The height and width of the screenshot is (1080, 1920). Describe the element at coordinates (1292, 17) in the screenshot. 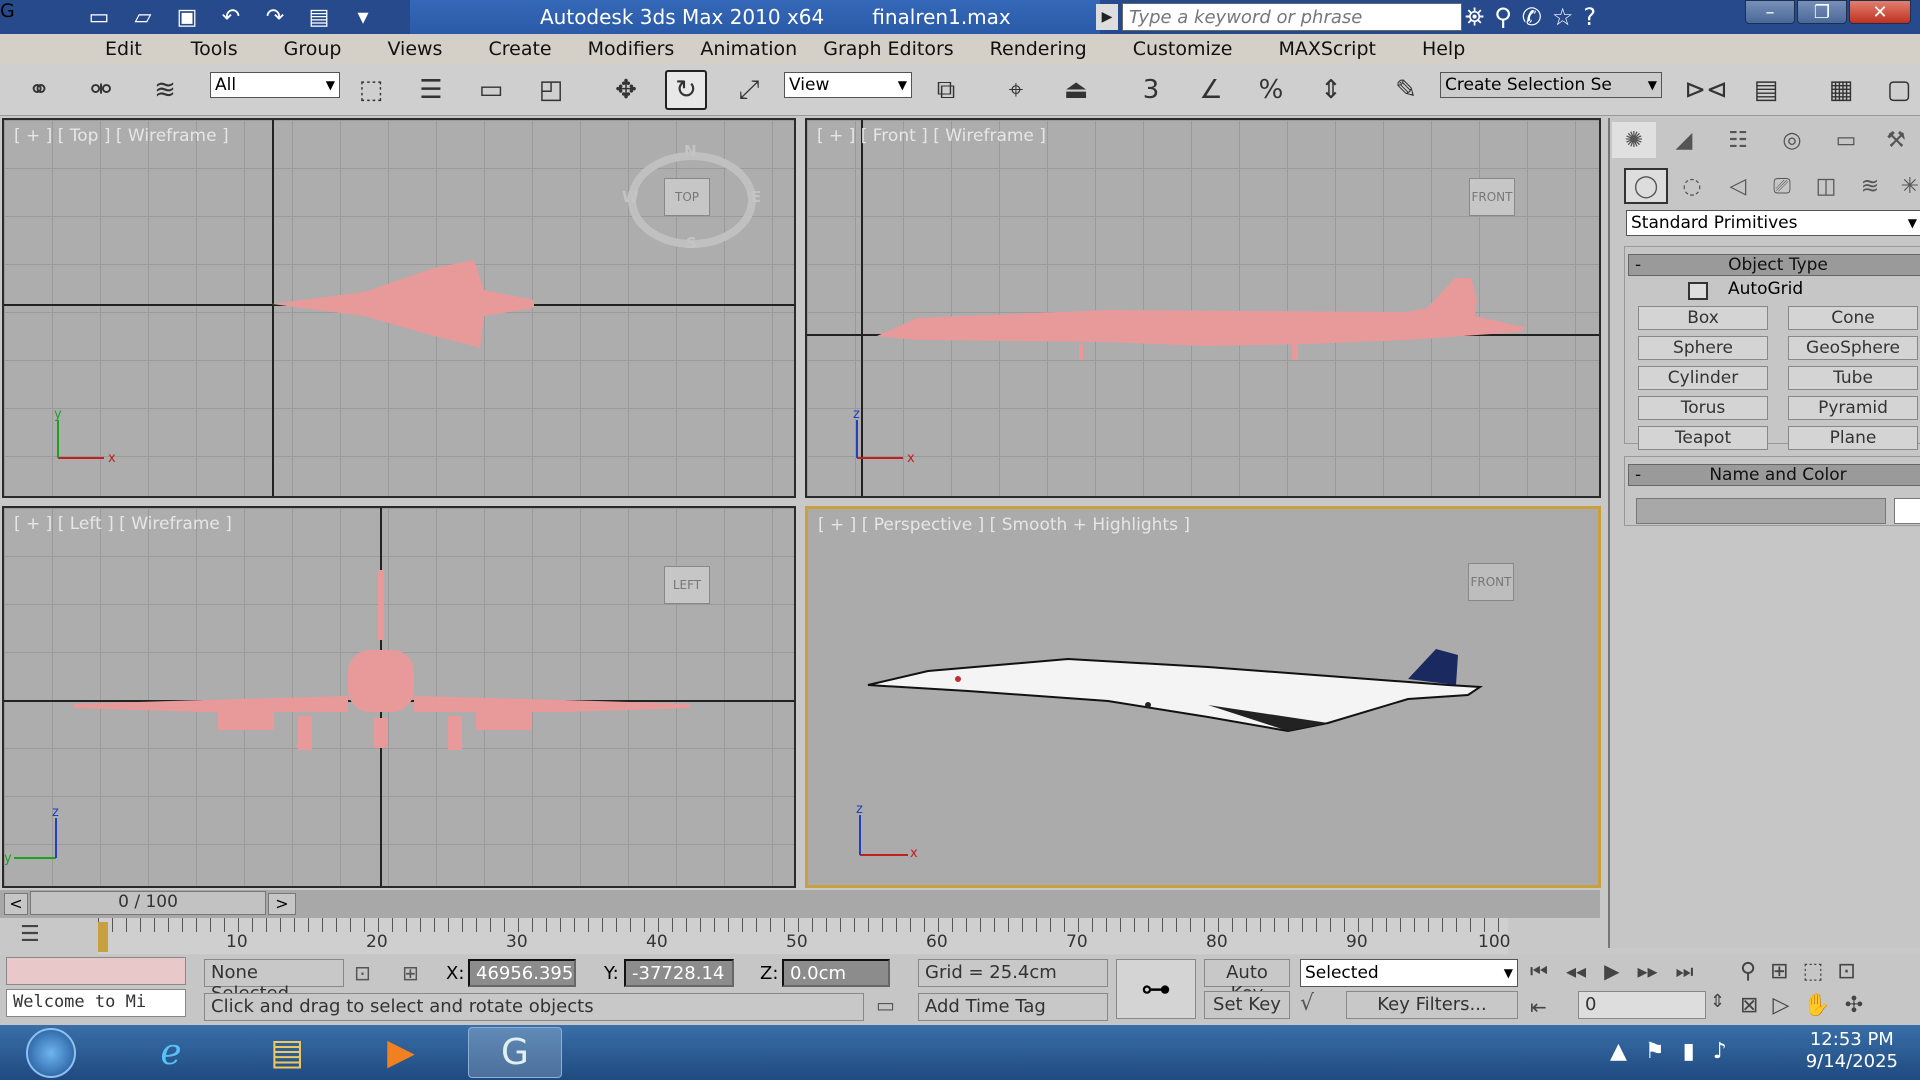

I see `search-input: Type a keyword or phrase` at that location.